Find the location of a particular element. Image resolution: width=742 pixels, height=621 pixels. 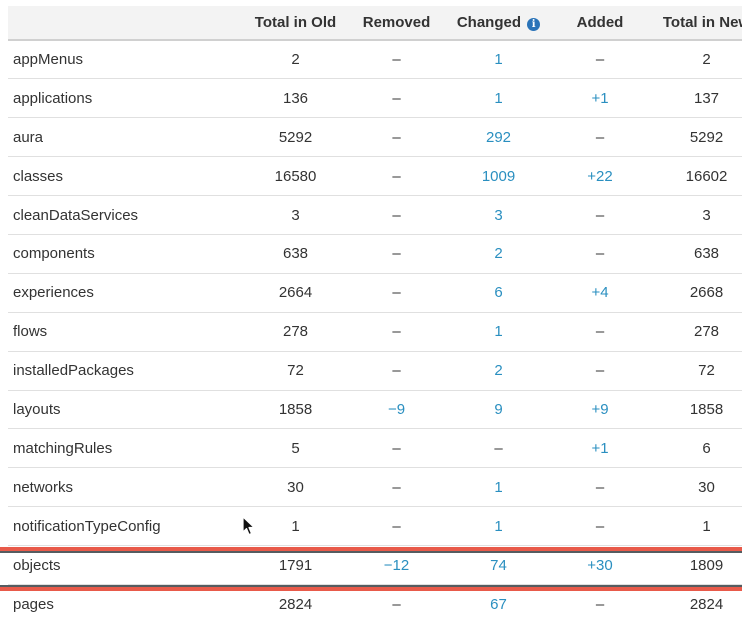

total-old-cell: 30 is located at coordinates (295, 487).